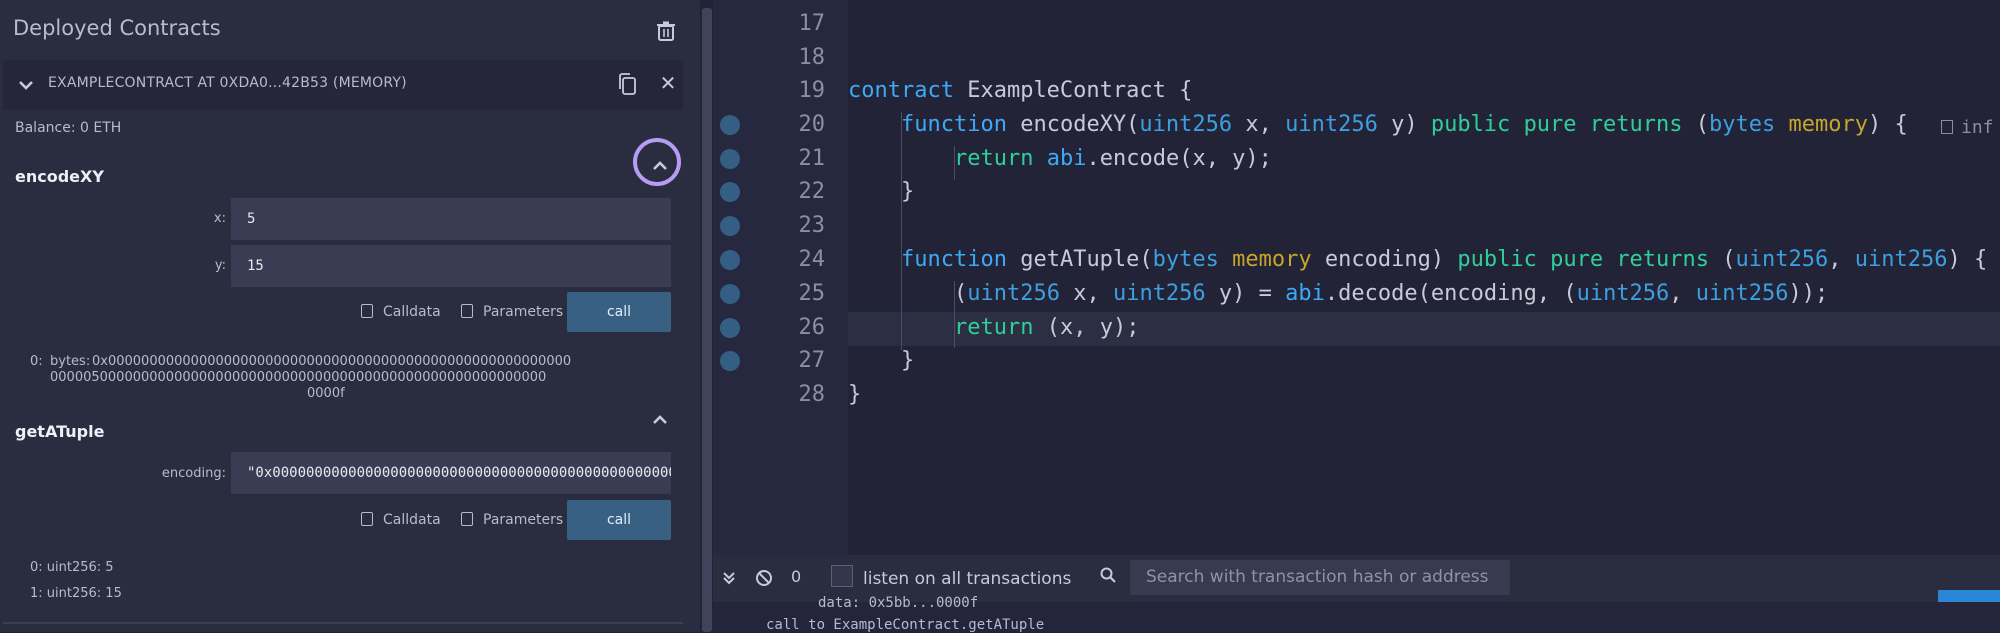  What do you see at coordinates (812, 90) in the screenshot?
I see `line-number: 19` at bounding box center [812, 90].